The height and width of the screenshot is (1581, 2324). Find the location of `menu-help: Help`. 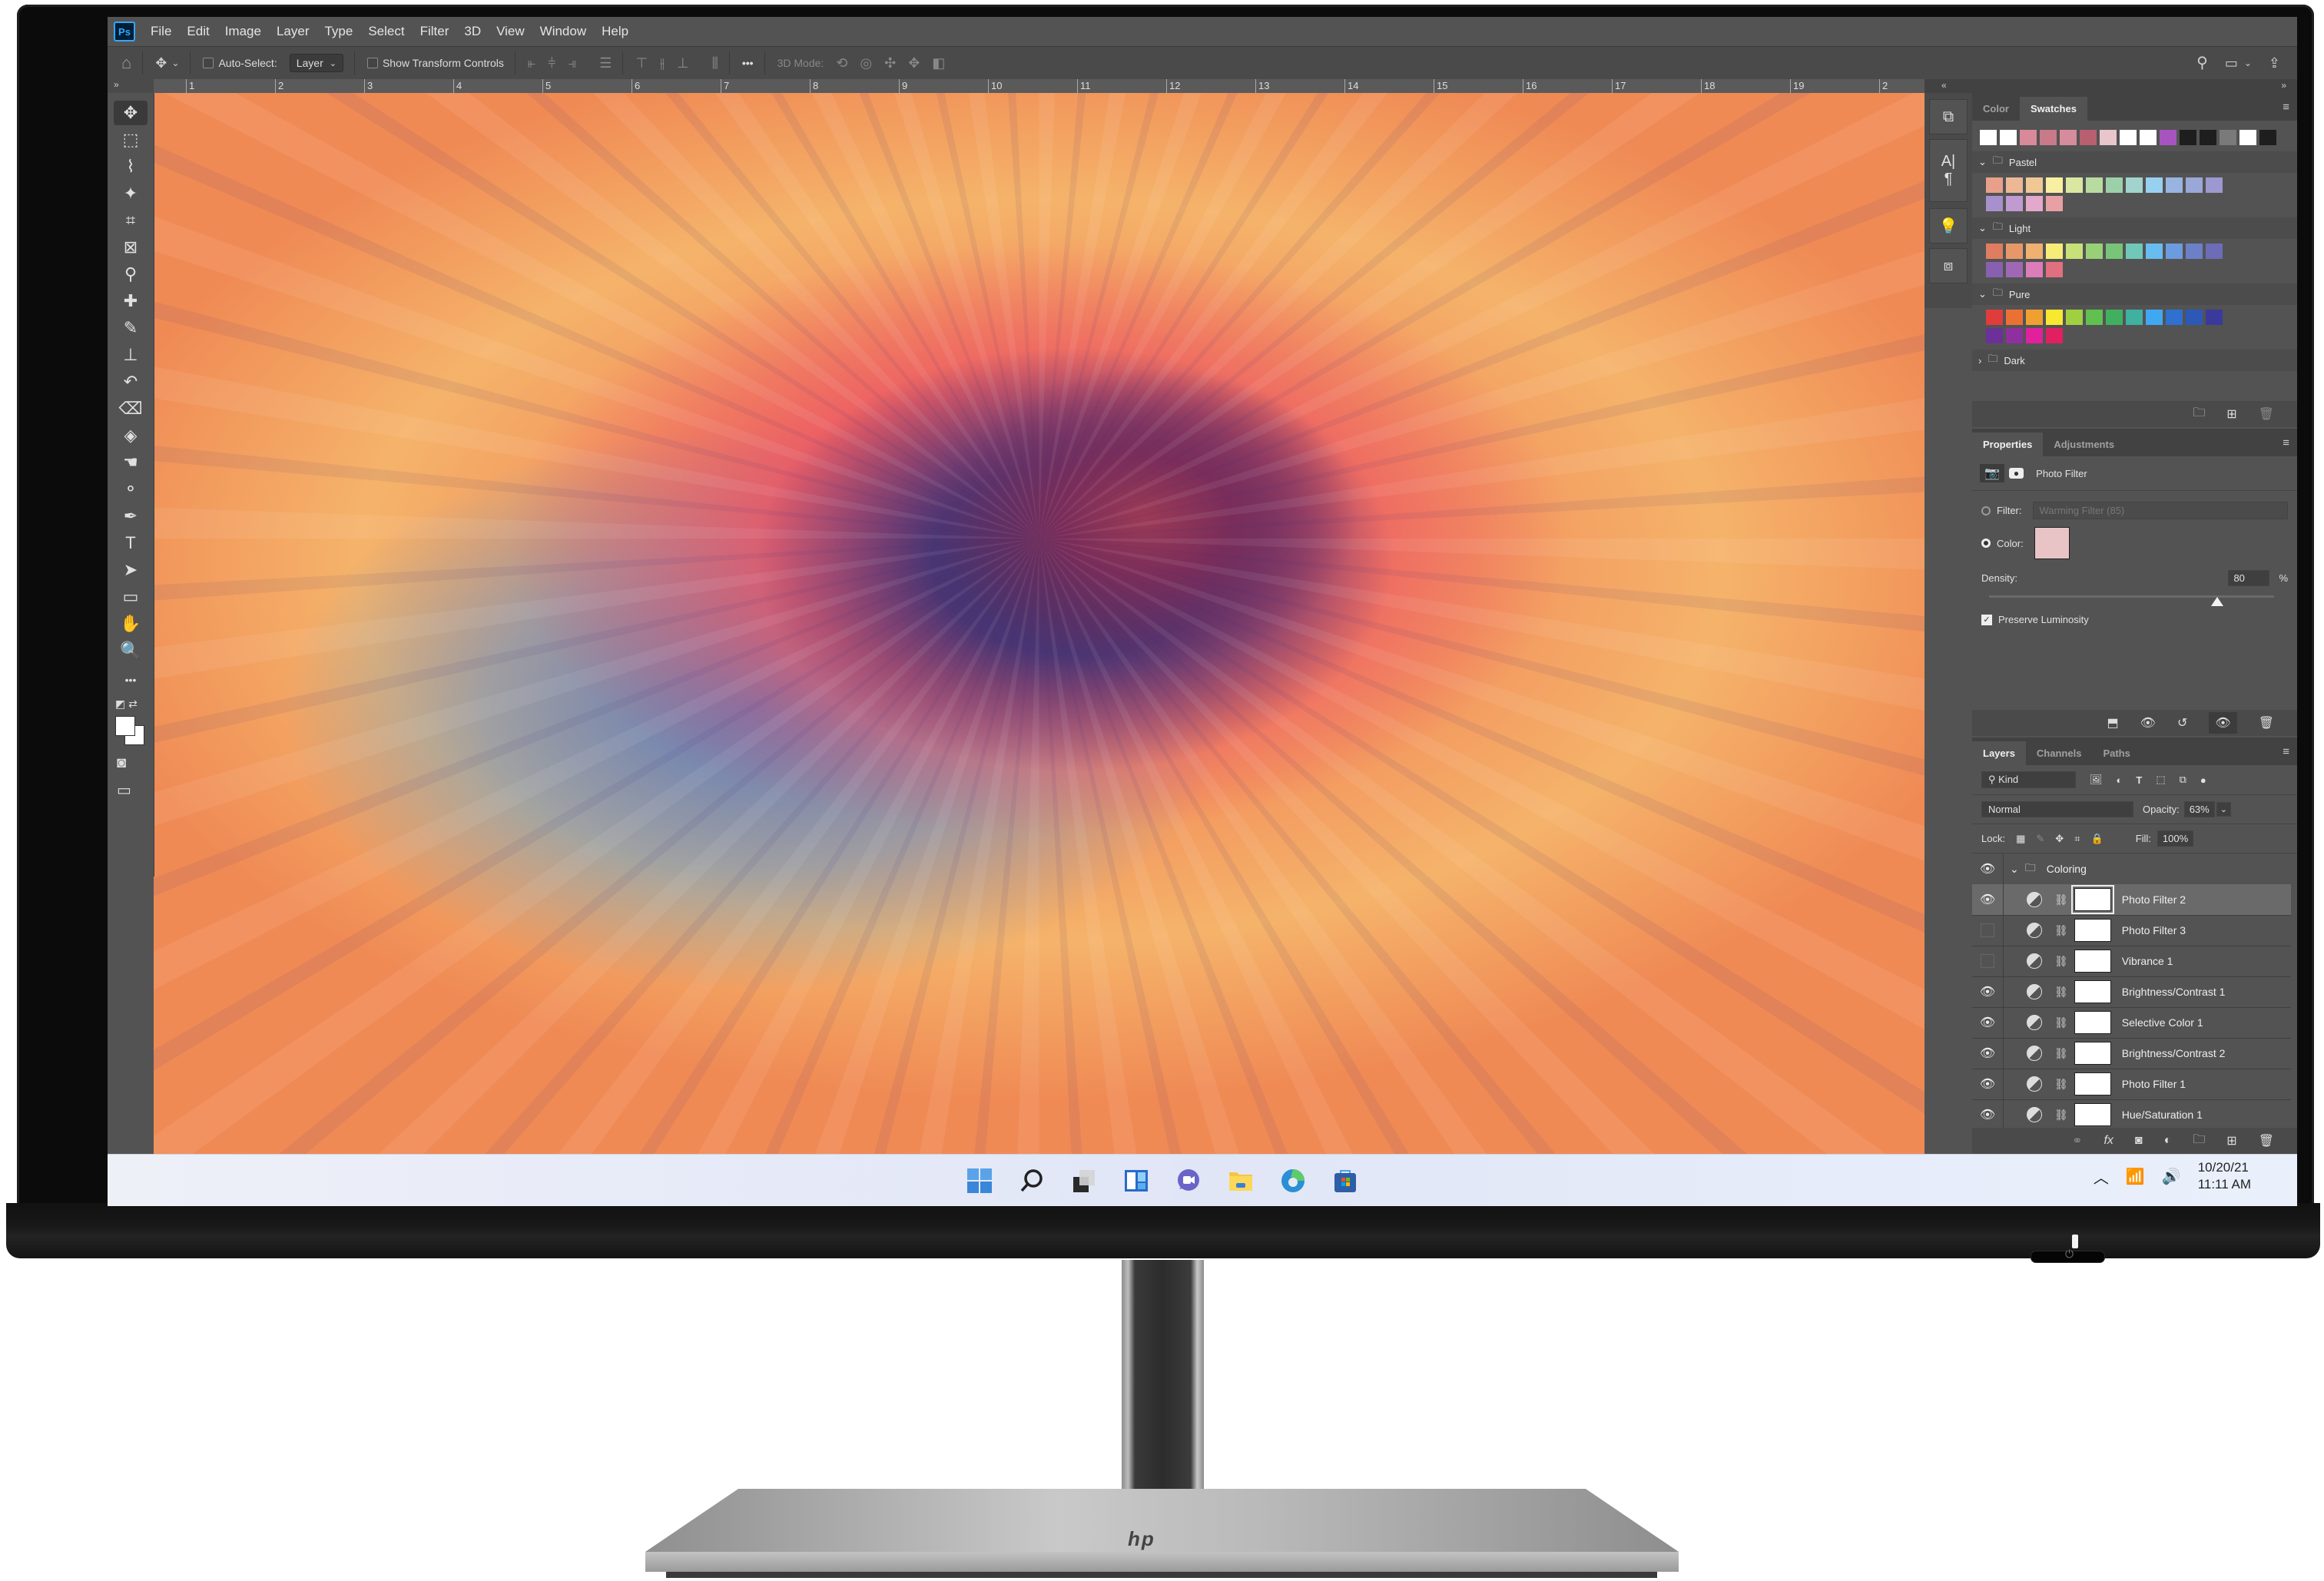

menu-help: Help is located at coordinates (615, 31).